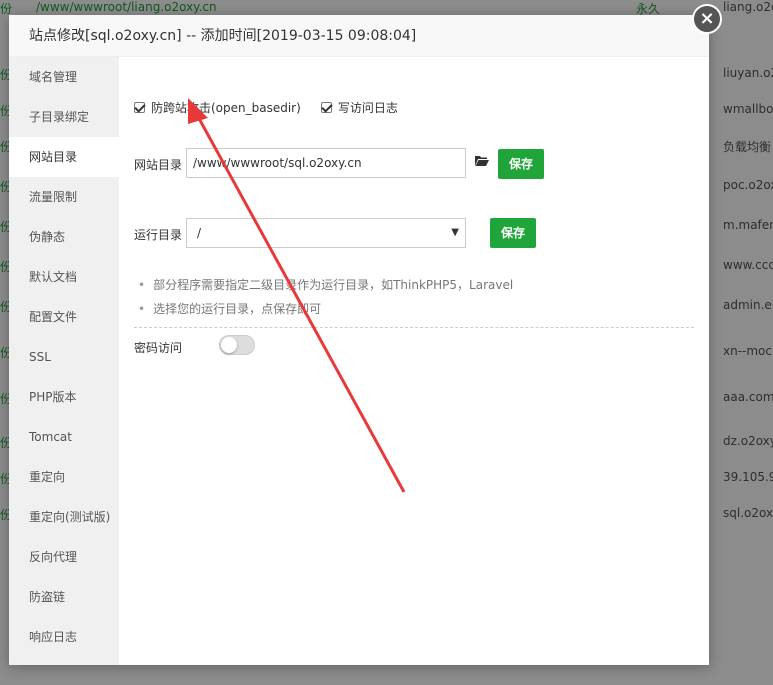  I want to click on open-basedir-label: 防跨站攻击(open_basedir), so click(226, 107).